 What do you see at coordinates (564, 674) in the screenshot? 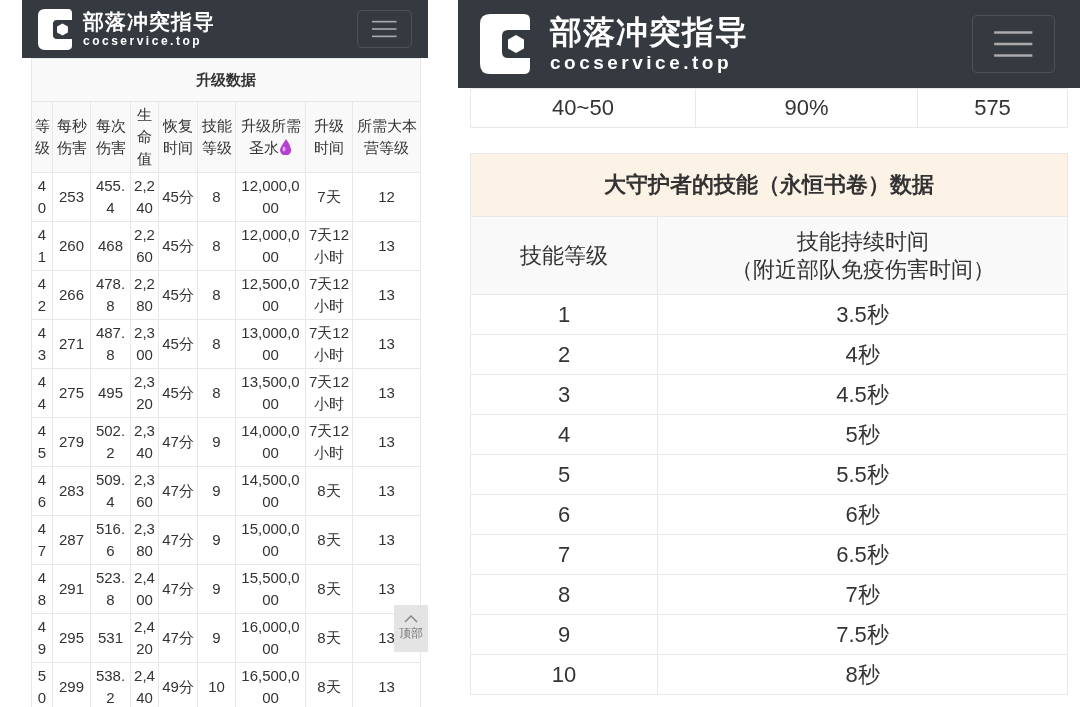
I see `table-cell: 10` at bounding box center [564, 674].